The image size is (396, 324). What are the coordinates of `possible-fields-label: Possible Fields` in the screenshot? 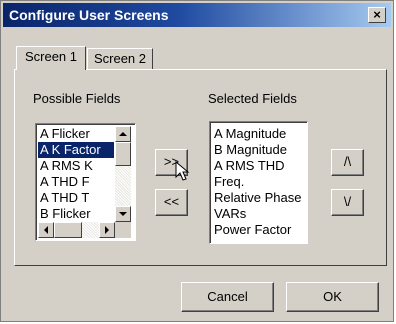 It's located at (77, 98).